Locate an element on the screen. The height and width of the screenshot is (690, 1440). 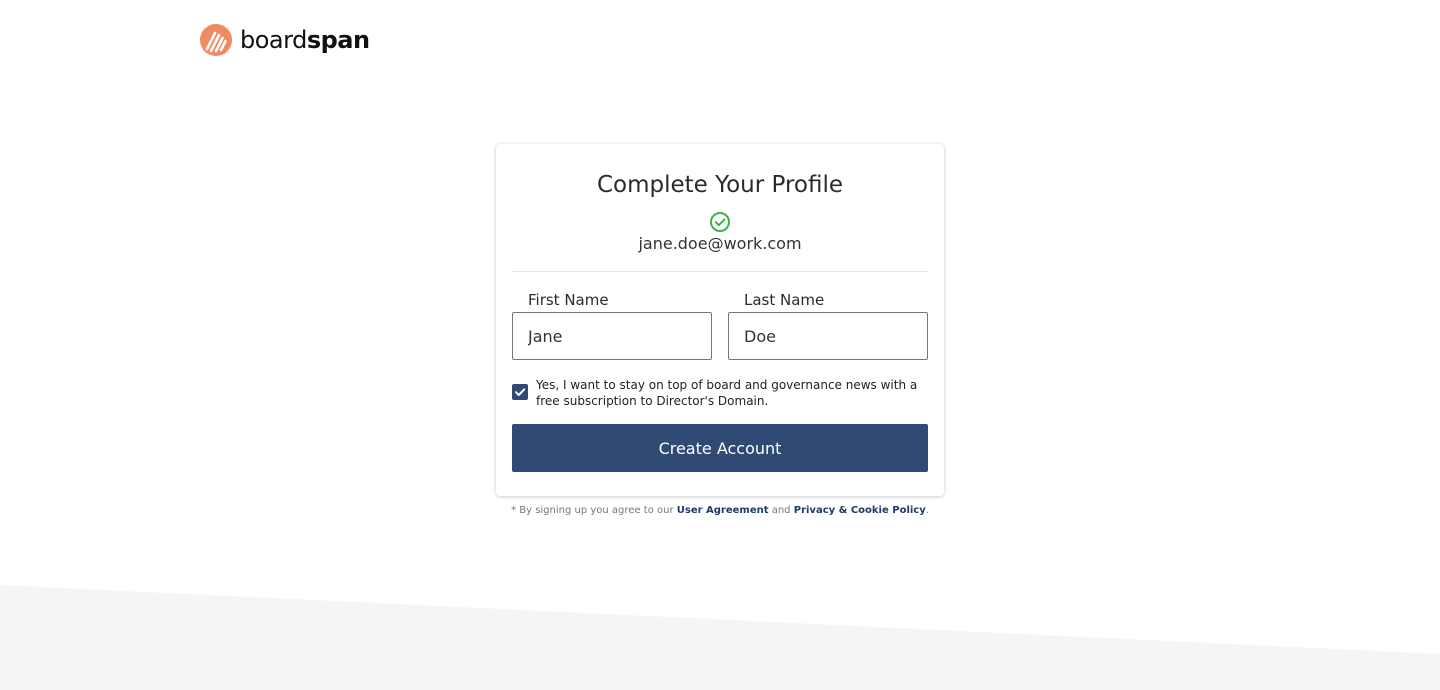
newsletter-checkbox is located at coordinates (520, 392).